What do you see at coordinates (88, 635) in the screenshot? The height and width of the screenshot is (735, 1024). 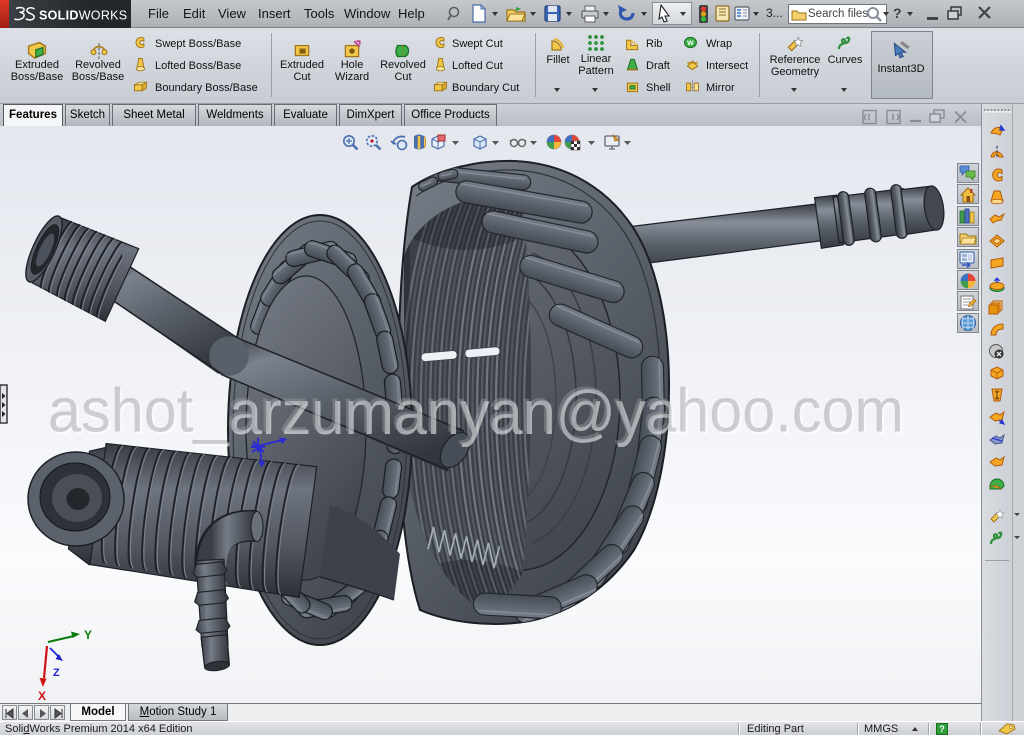 I see `svg-text: Y` at bounding box center [88, 635].